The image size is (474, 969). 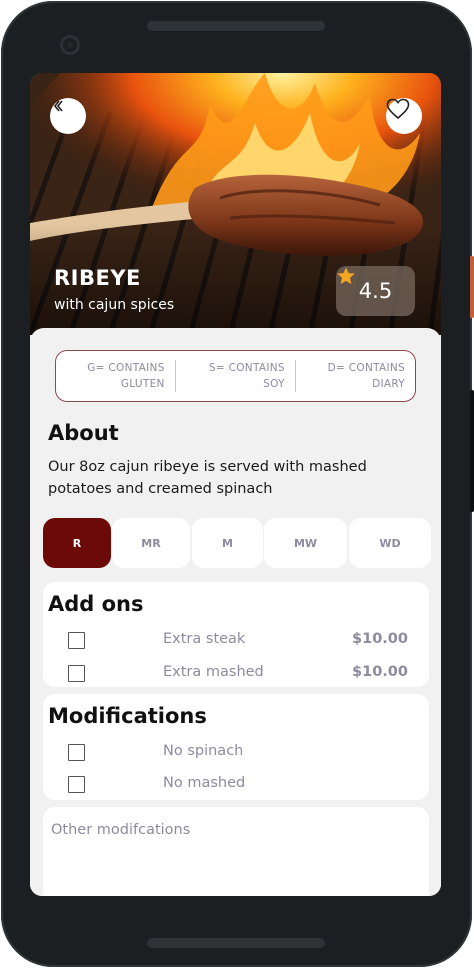 I want to click on modification-label: No spinach, so click(x=203, y=751).